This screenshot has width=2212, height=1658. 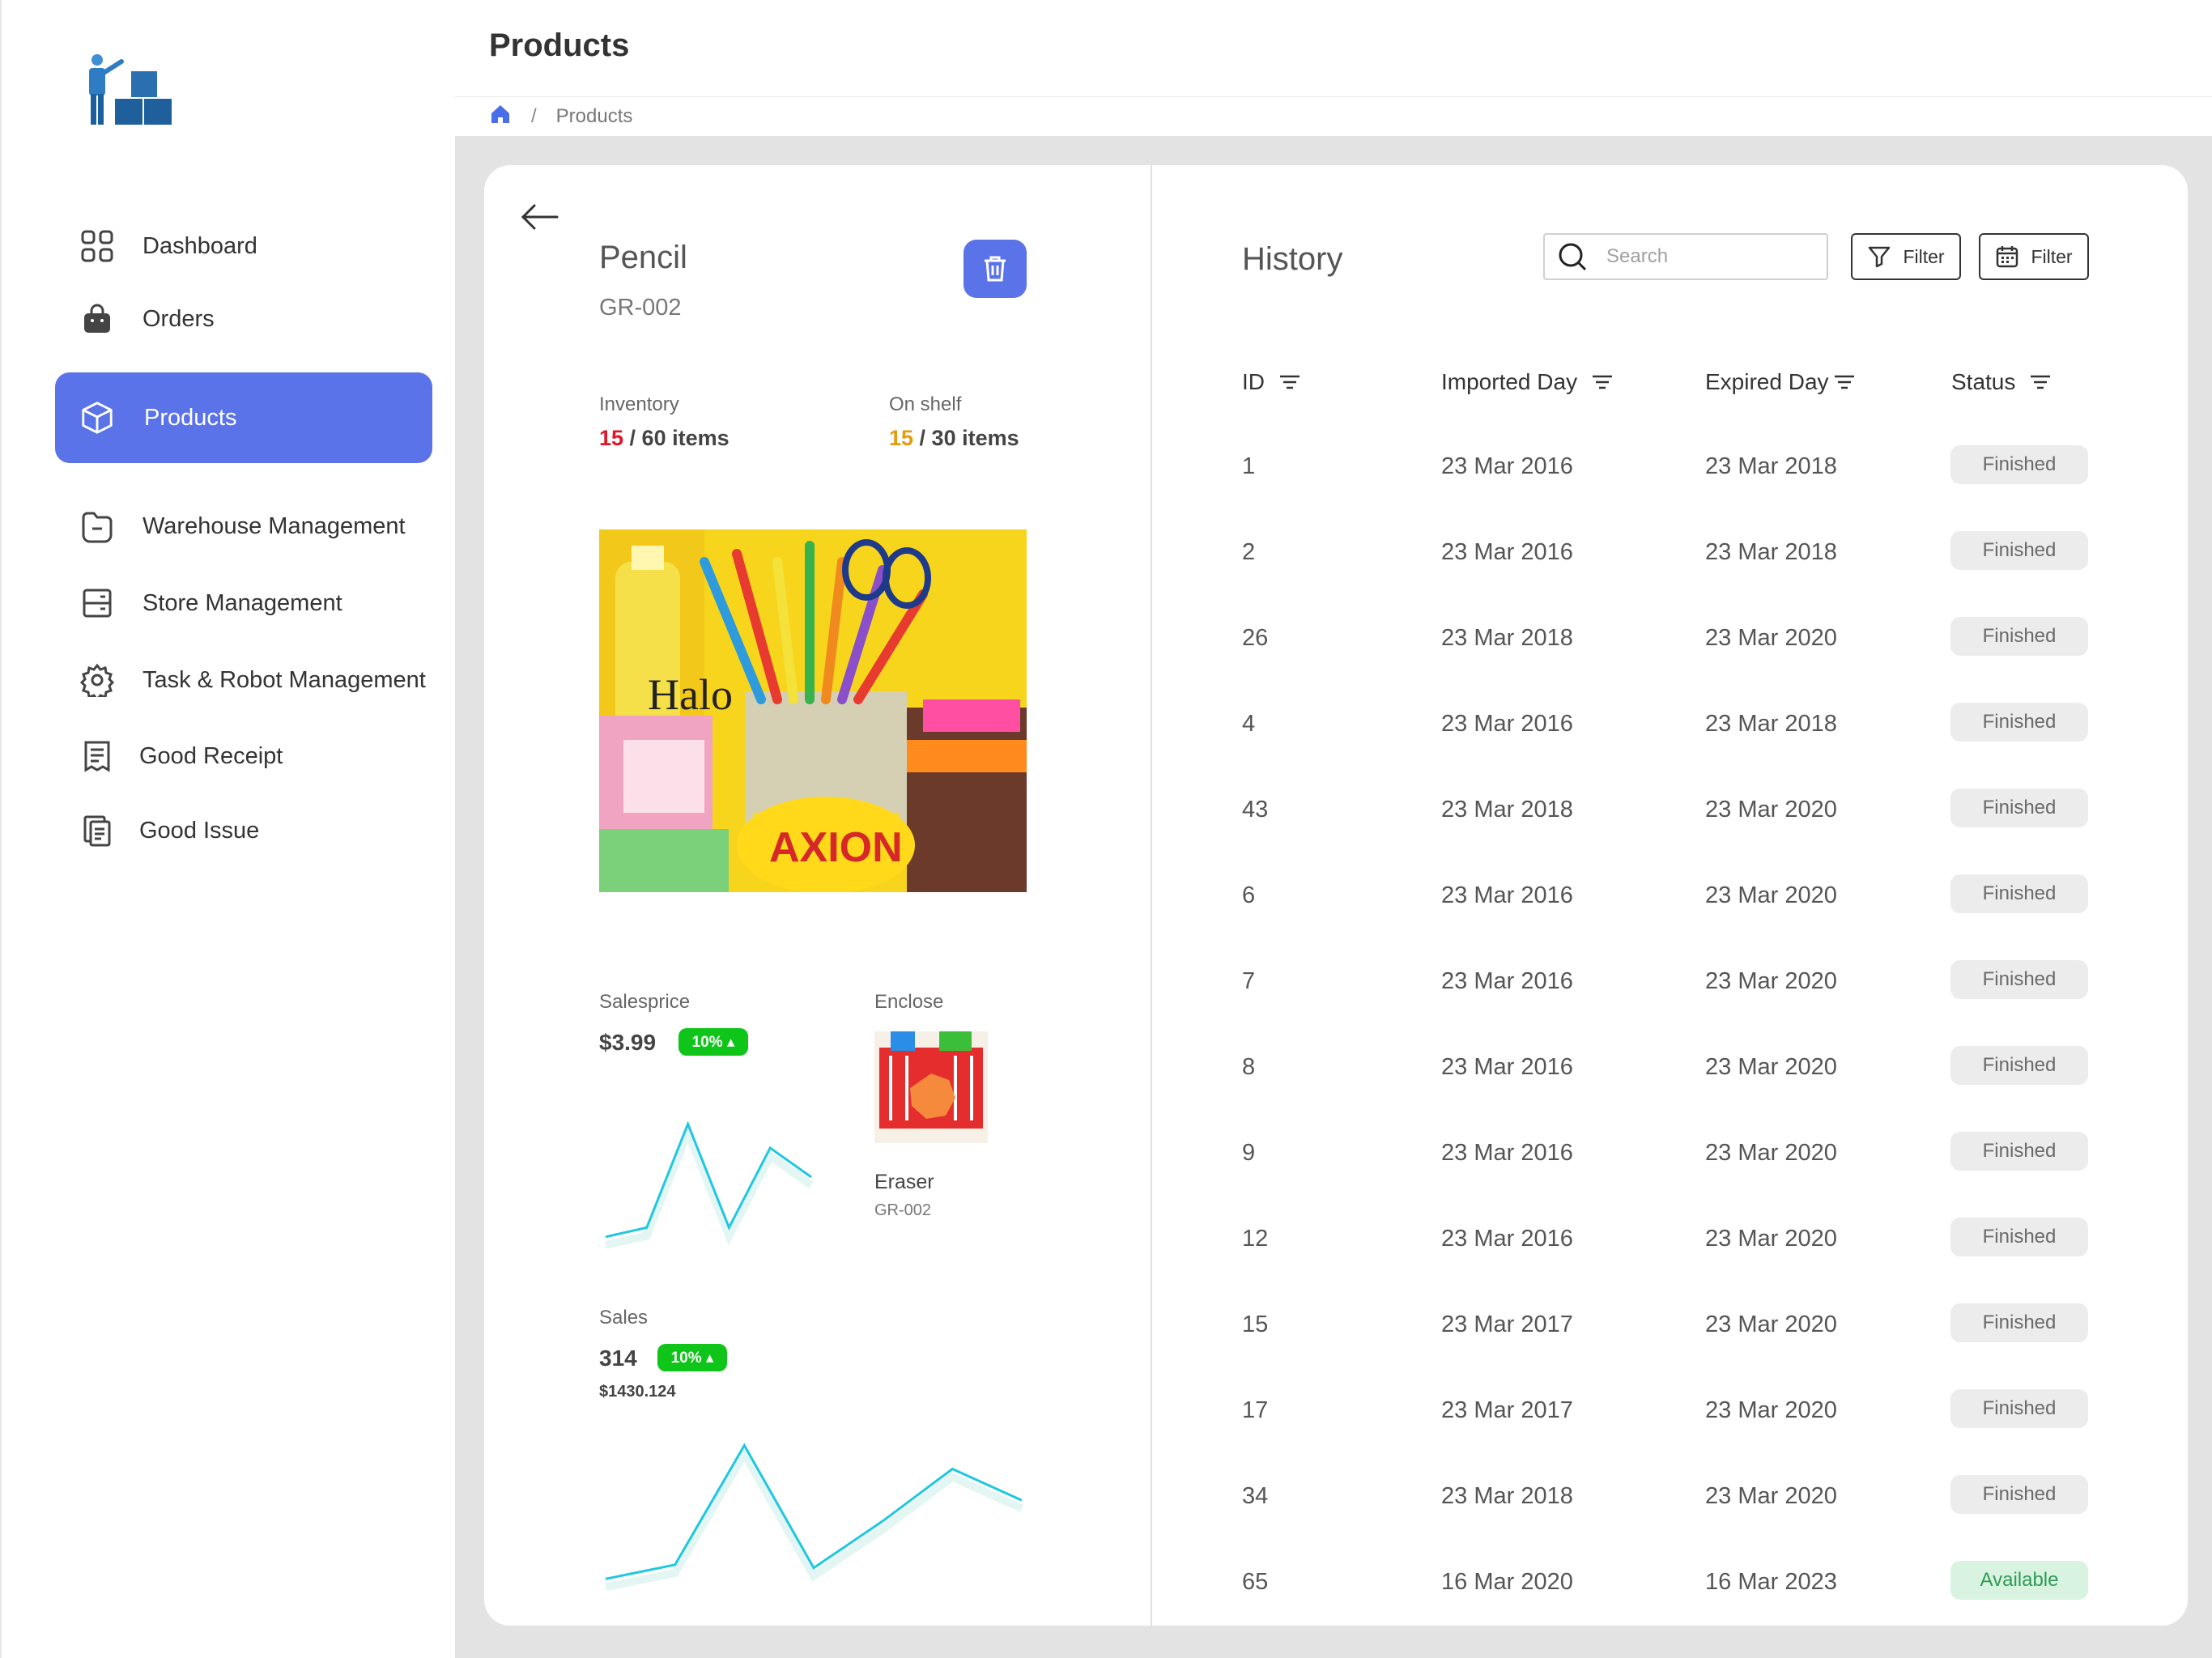 What do you see at coordinates (190, 417) in the screenshot?
I see `sidebar-item-label: Products` at bounding box center [190, 417].